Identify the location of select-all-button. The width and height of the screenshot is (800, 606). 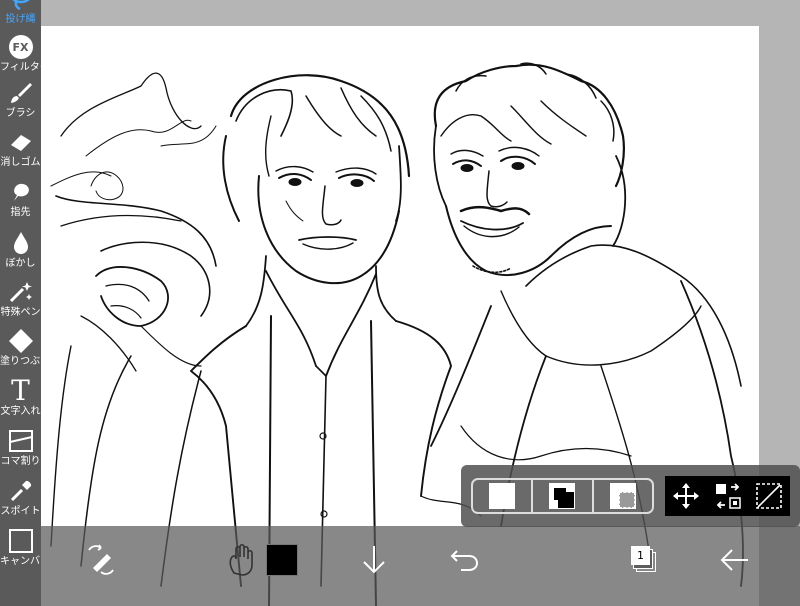
(769, 496).